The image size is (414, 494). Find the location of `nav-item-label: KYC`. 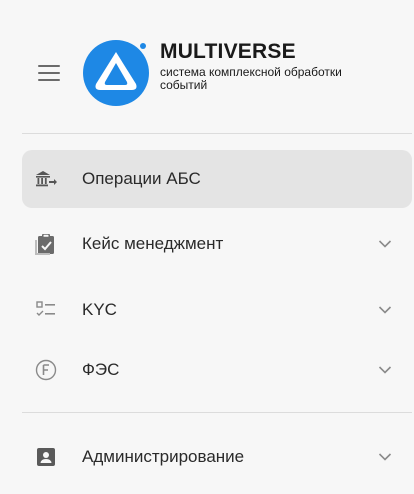

nav-item-label: KYC is located at coordinates (99, 309).